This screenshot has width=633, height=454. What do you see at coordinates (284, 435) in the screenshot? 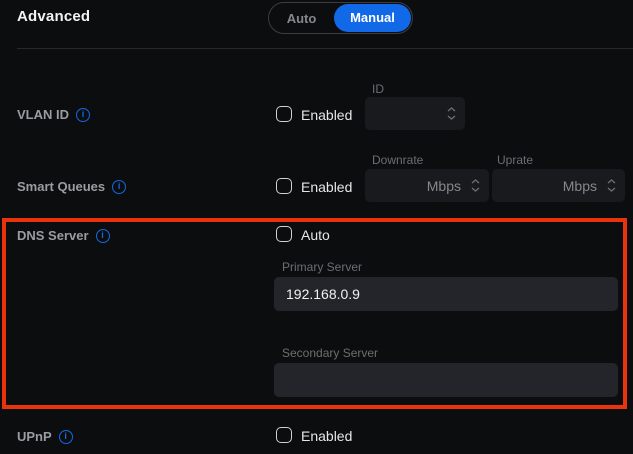
I see `upnp-enabled-checkbox` at bounding box center [284, 435].